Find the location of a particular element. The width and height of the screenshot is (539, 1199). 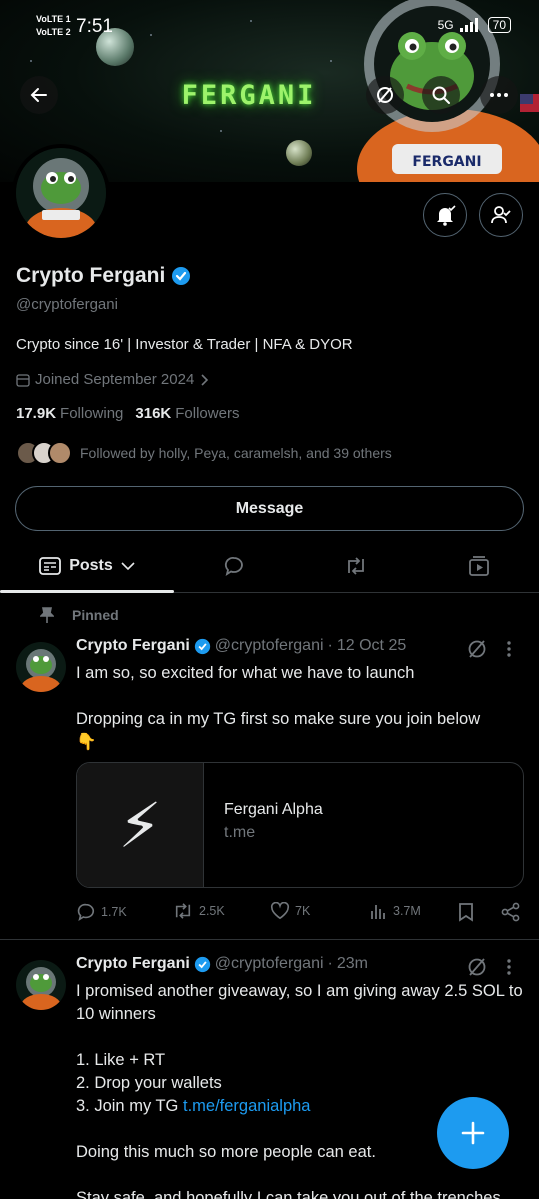

plus-icon is located at coordinates (473, 1133).